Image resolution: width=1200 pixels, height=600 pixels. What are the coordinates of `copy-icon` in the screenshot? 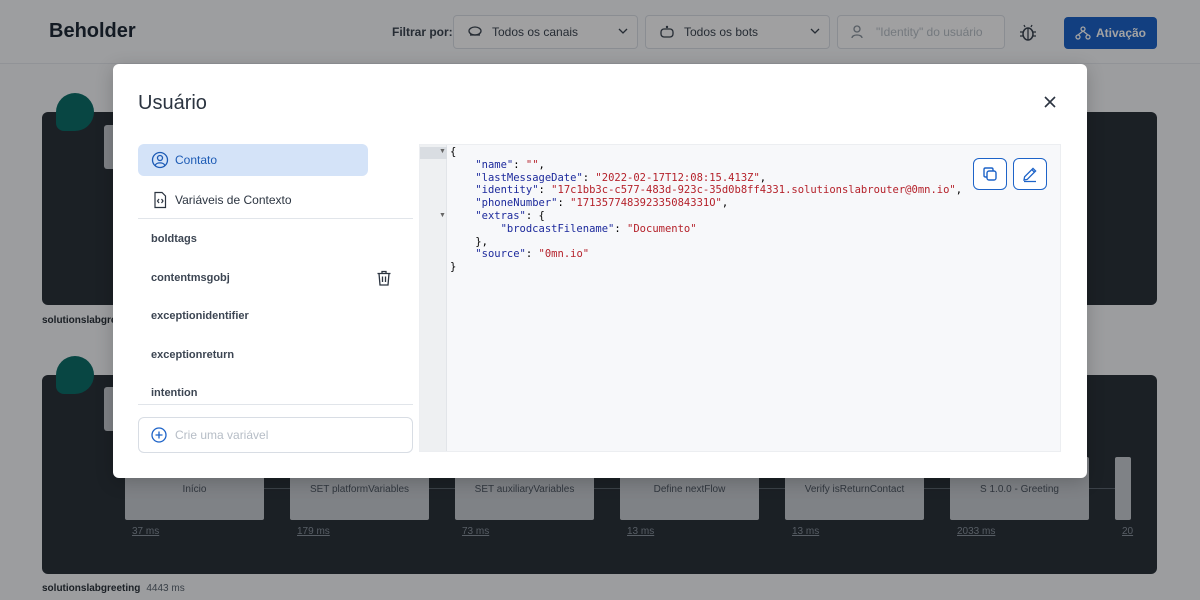 It's located at (990, 174).